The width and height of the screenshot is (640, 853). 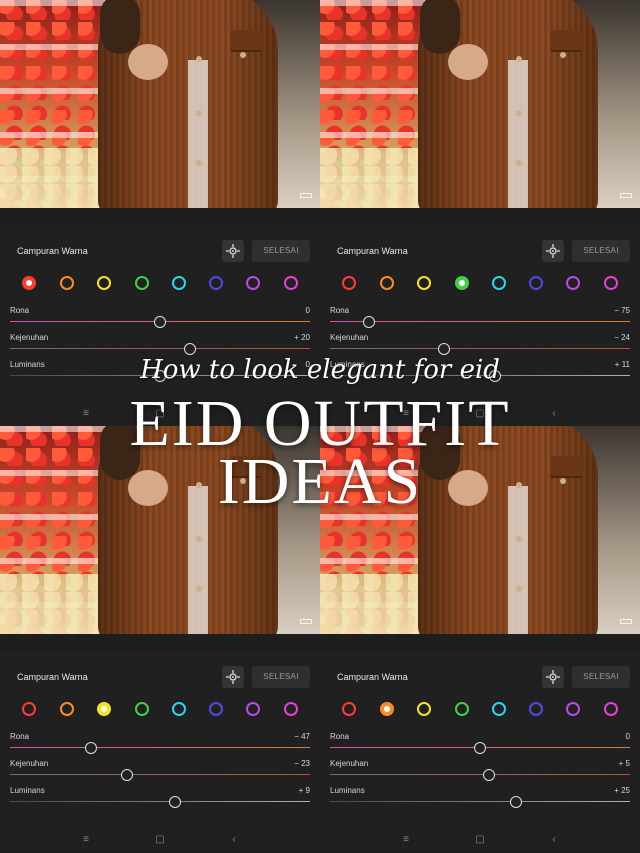 What do you see at coordinates (302, 337) in the screenshot?
I see `slider-value: + 20` at bounding box center [302, 337].